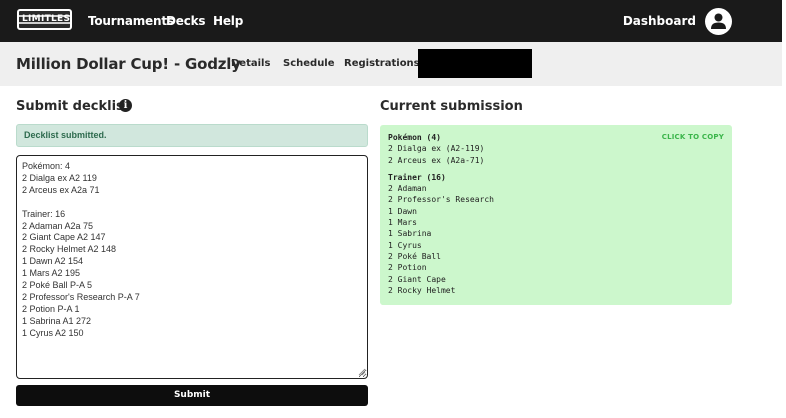 This screenshot has width=786, height=418. Describe the element at coordinates (417, 279) in the screenshot. I see `card-line: 2 Giant Cape` at that location.